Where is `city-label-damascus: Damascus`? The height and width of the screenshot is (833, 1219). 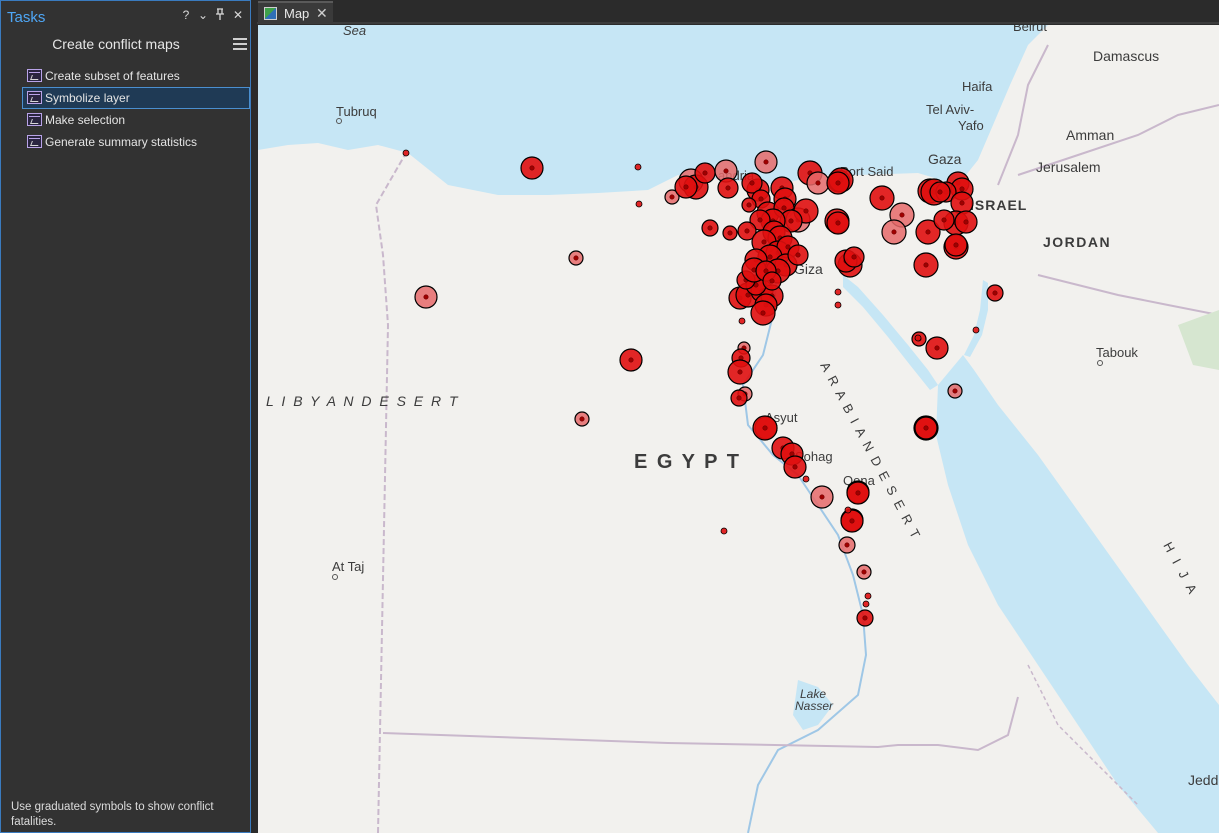
city-label-damascus: Damascus is located at coordinates (1126, 56).